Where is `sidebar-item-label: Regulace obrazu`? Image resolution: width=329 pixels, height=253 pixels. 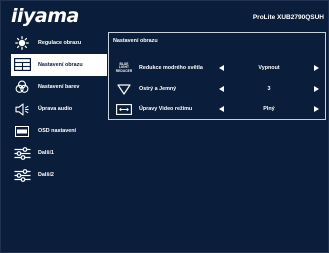 sidebar-item-label: Regulace obrazu is located at coordinates (60, 42).